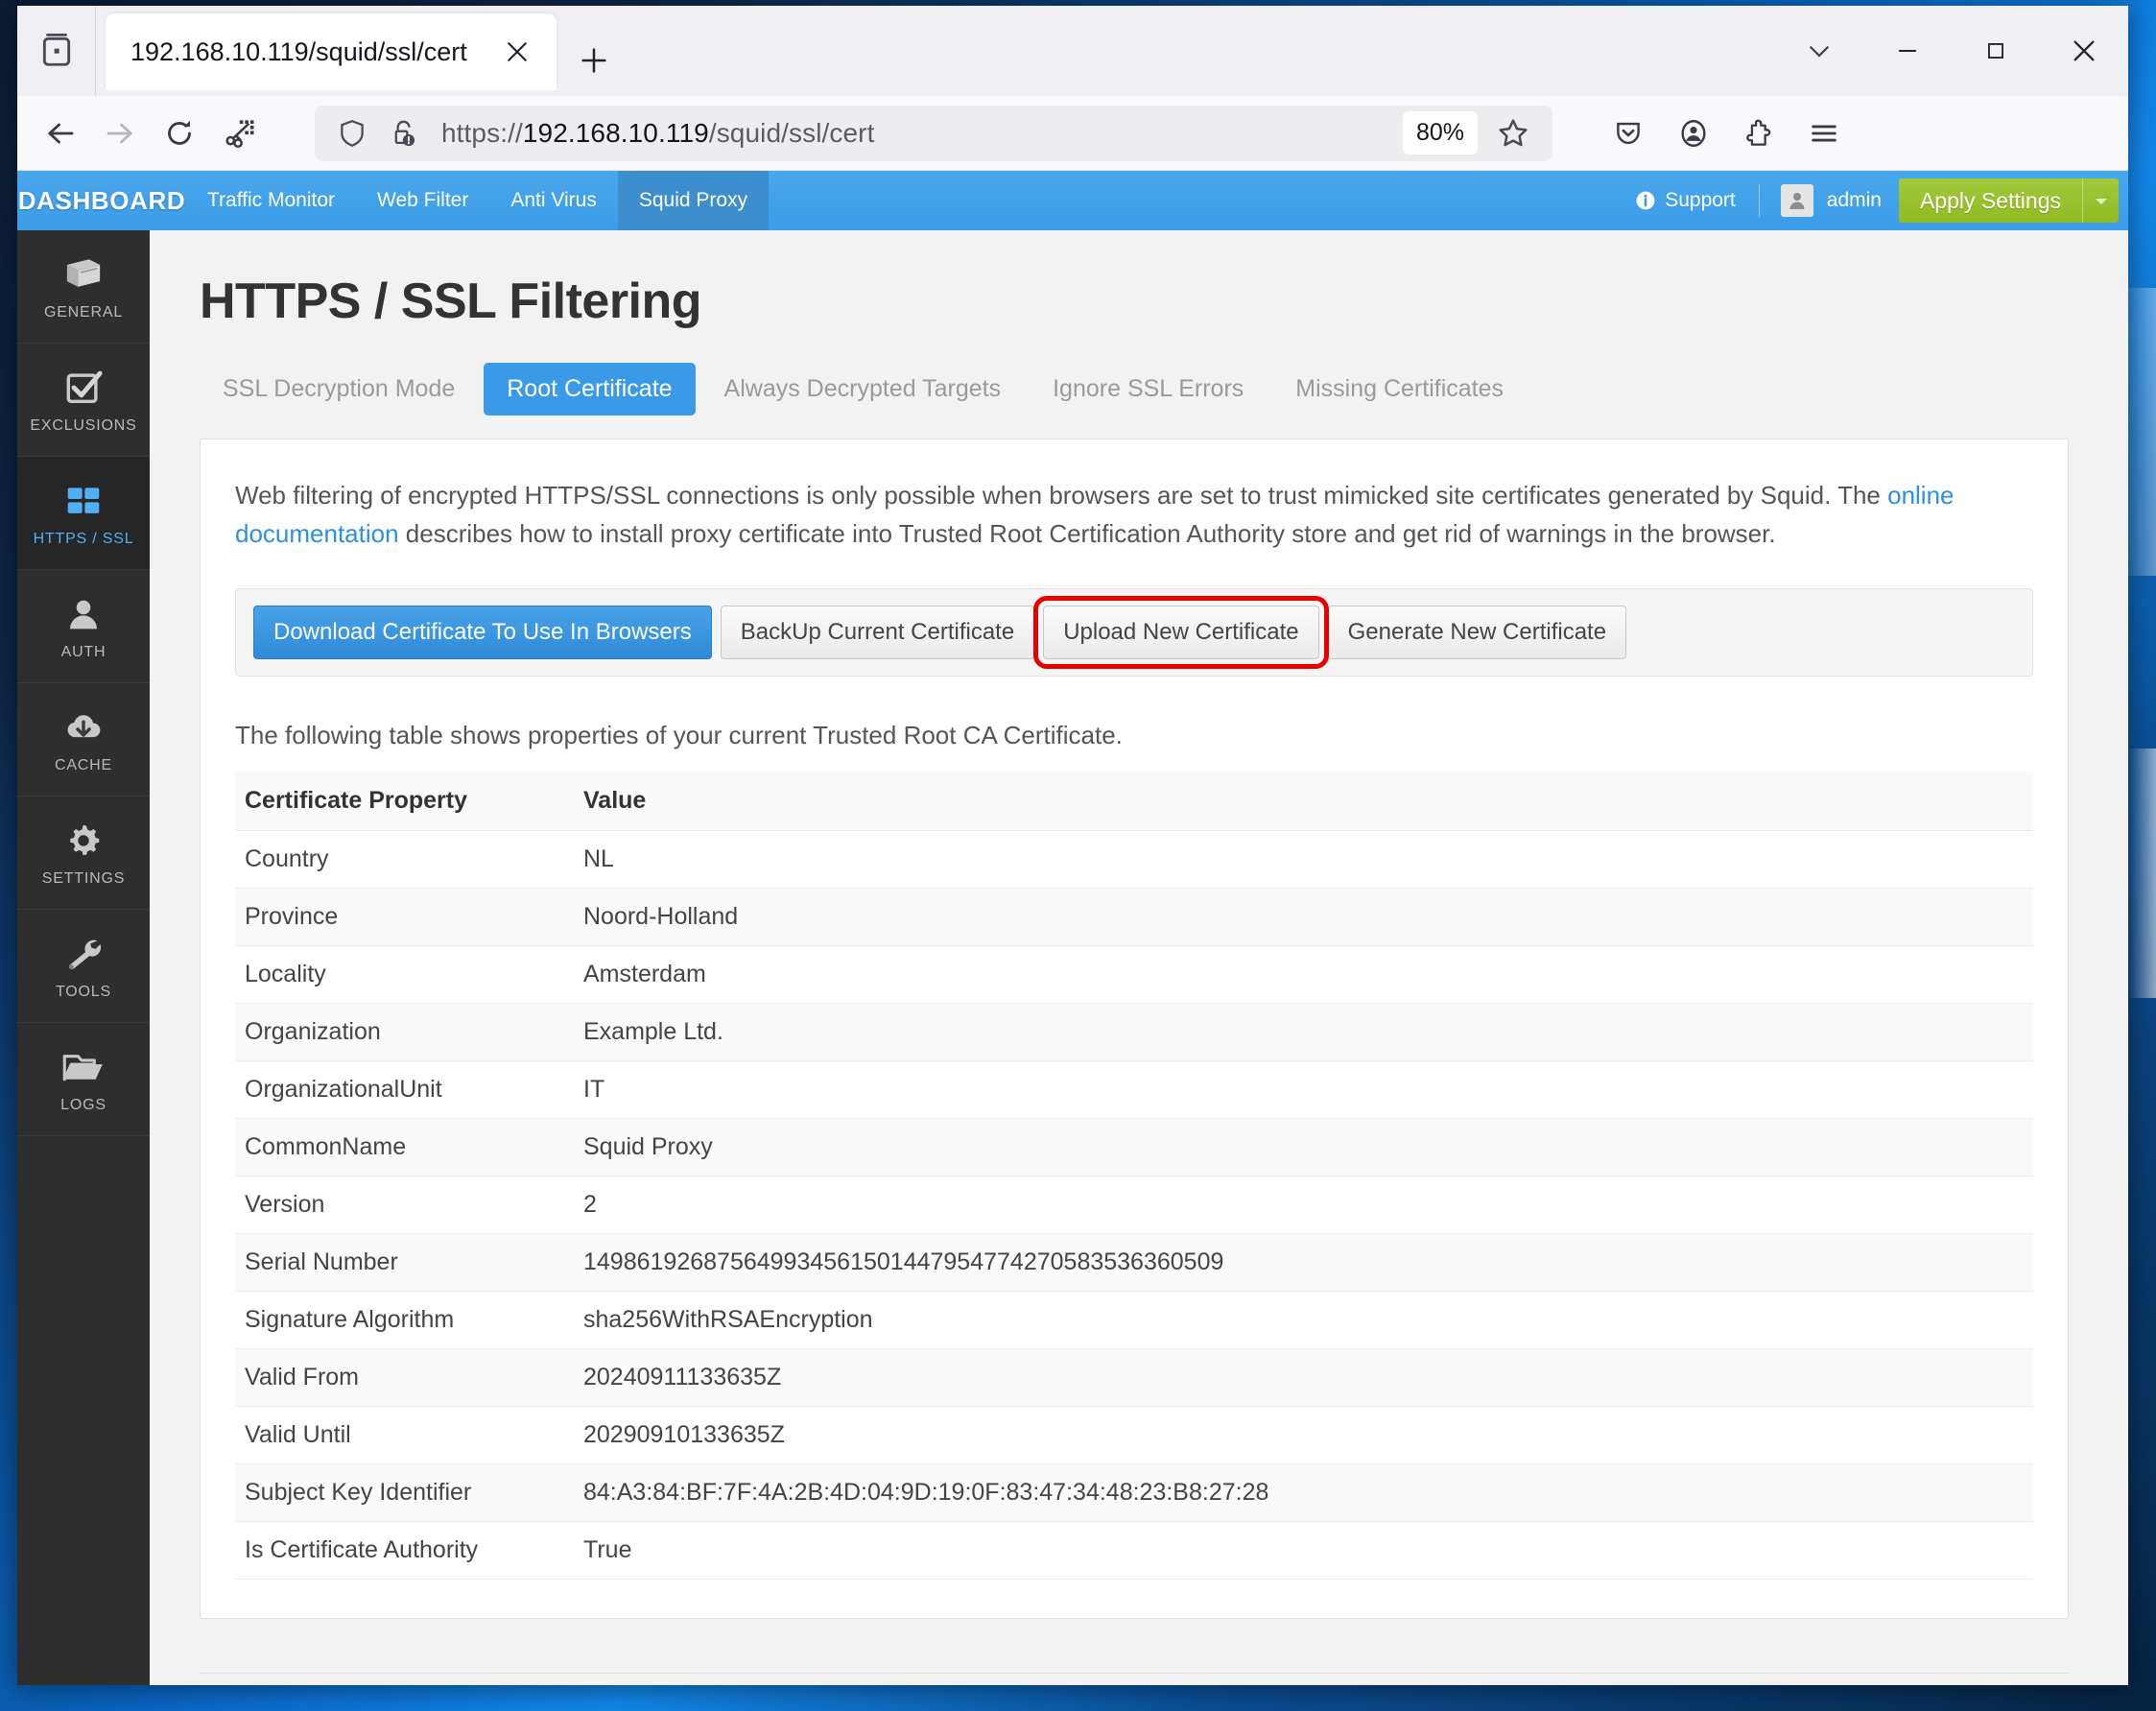 This screenshot has height=1711, width=2156. Describe the element at coordinates (83, 853) in the screenshot. I see `sidebar-item-settings: SETTINGS` at that location.